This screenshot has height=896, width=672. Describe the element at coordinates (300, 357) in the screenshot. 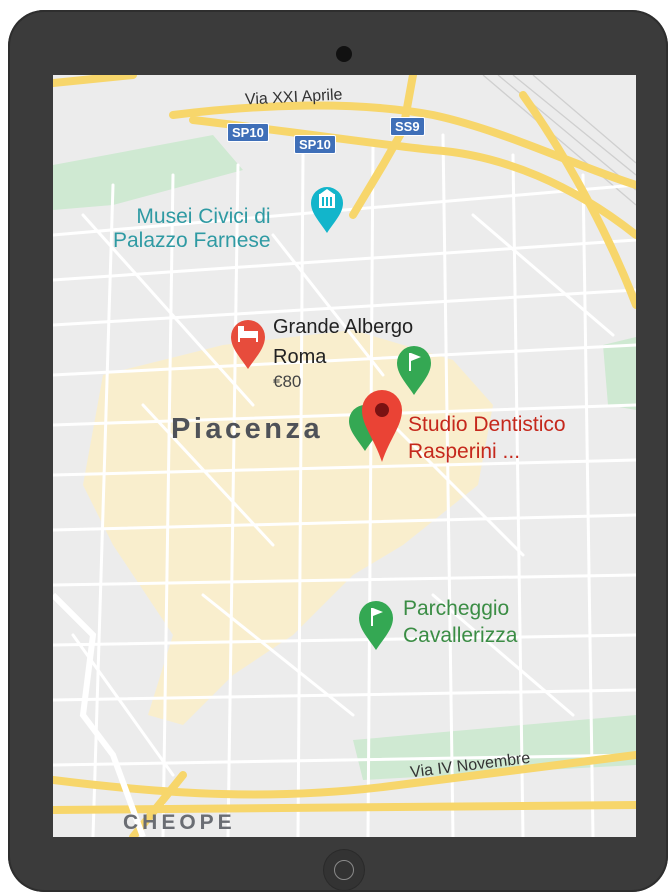

I see `poi-hotel-line2: Roma` at that location.